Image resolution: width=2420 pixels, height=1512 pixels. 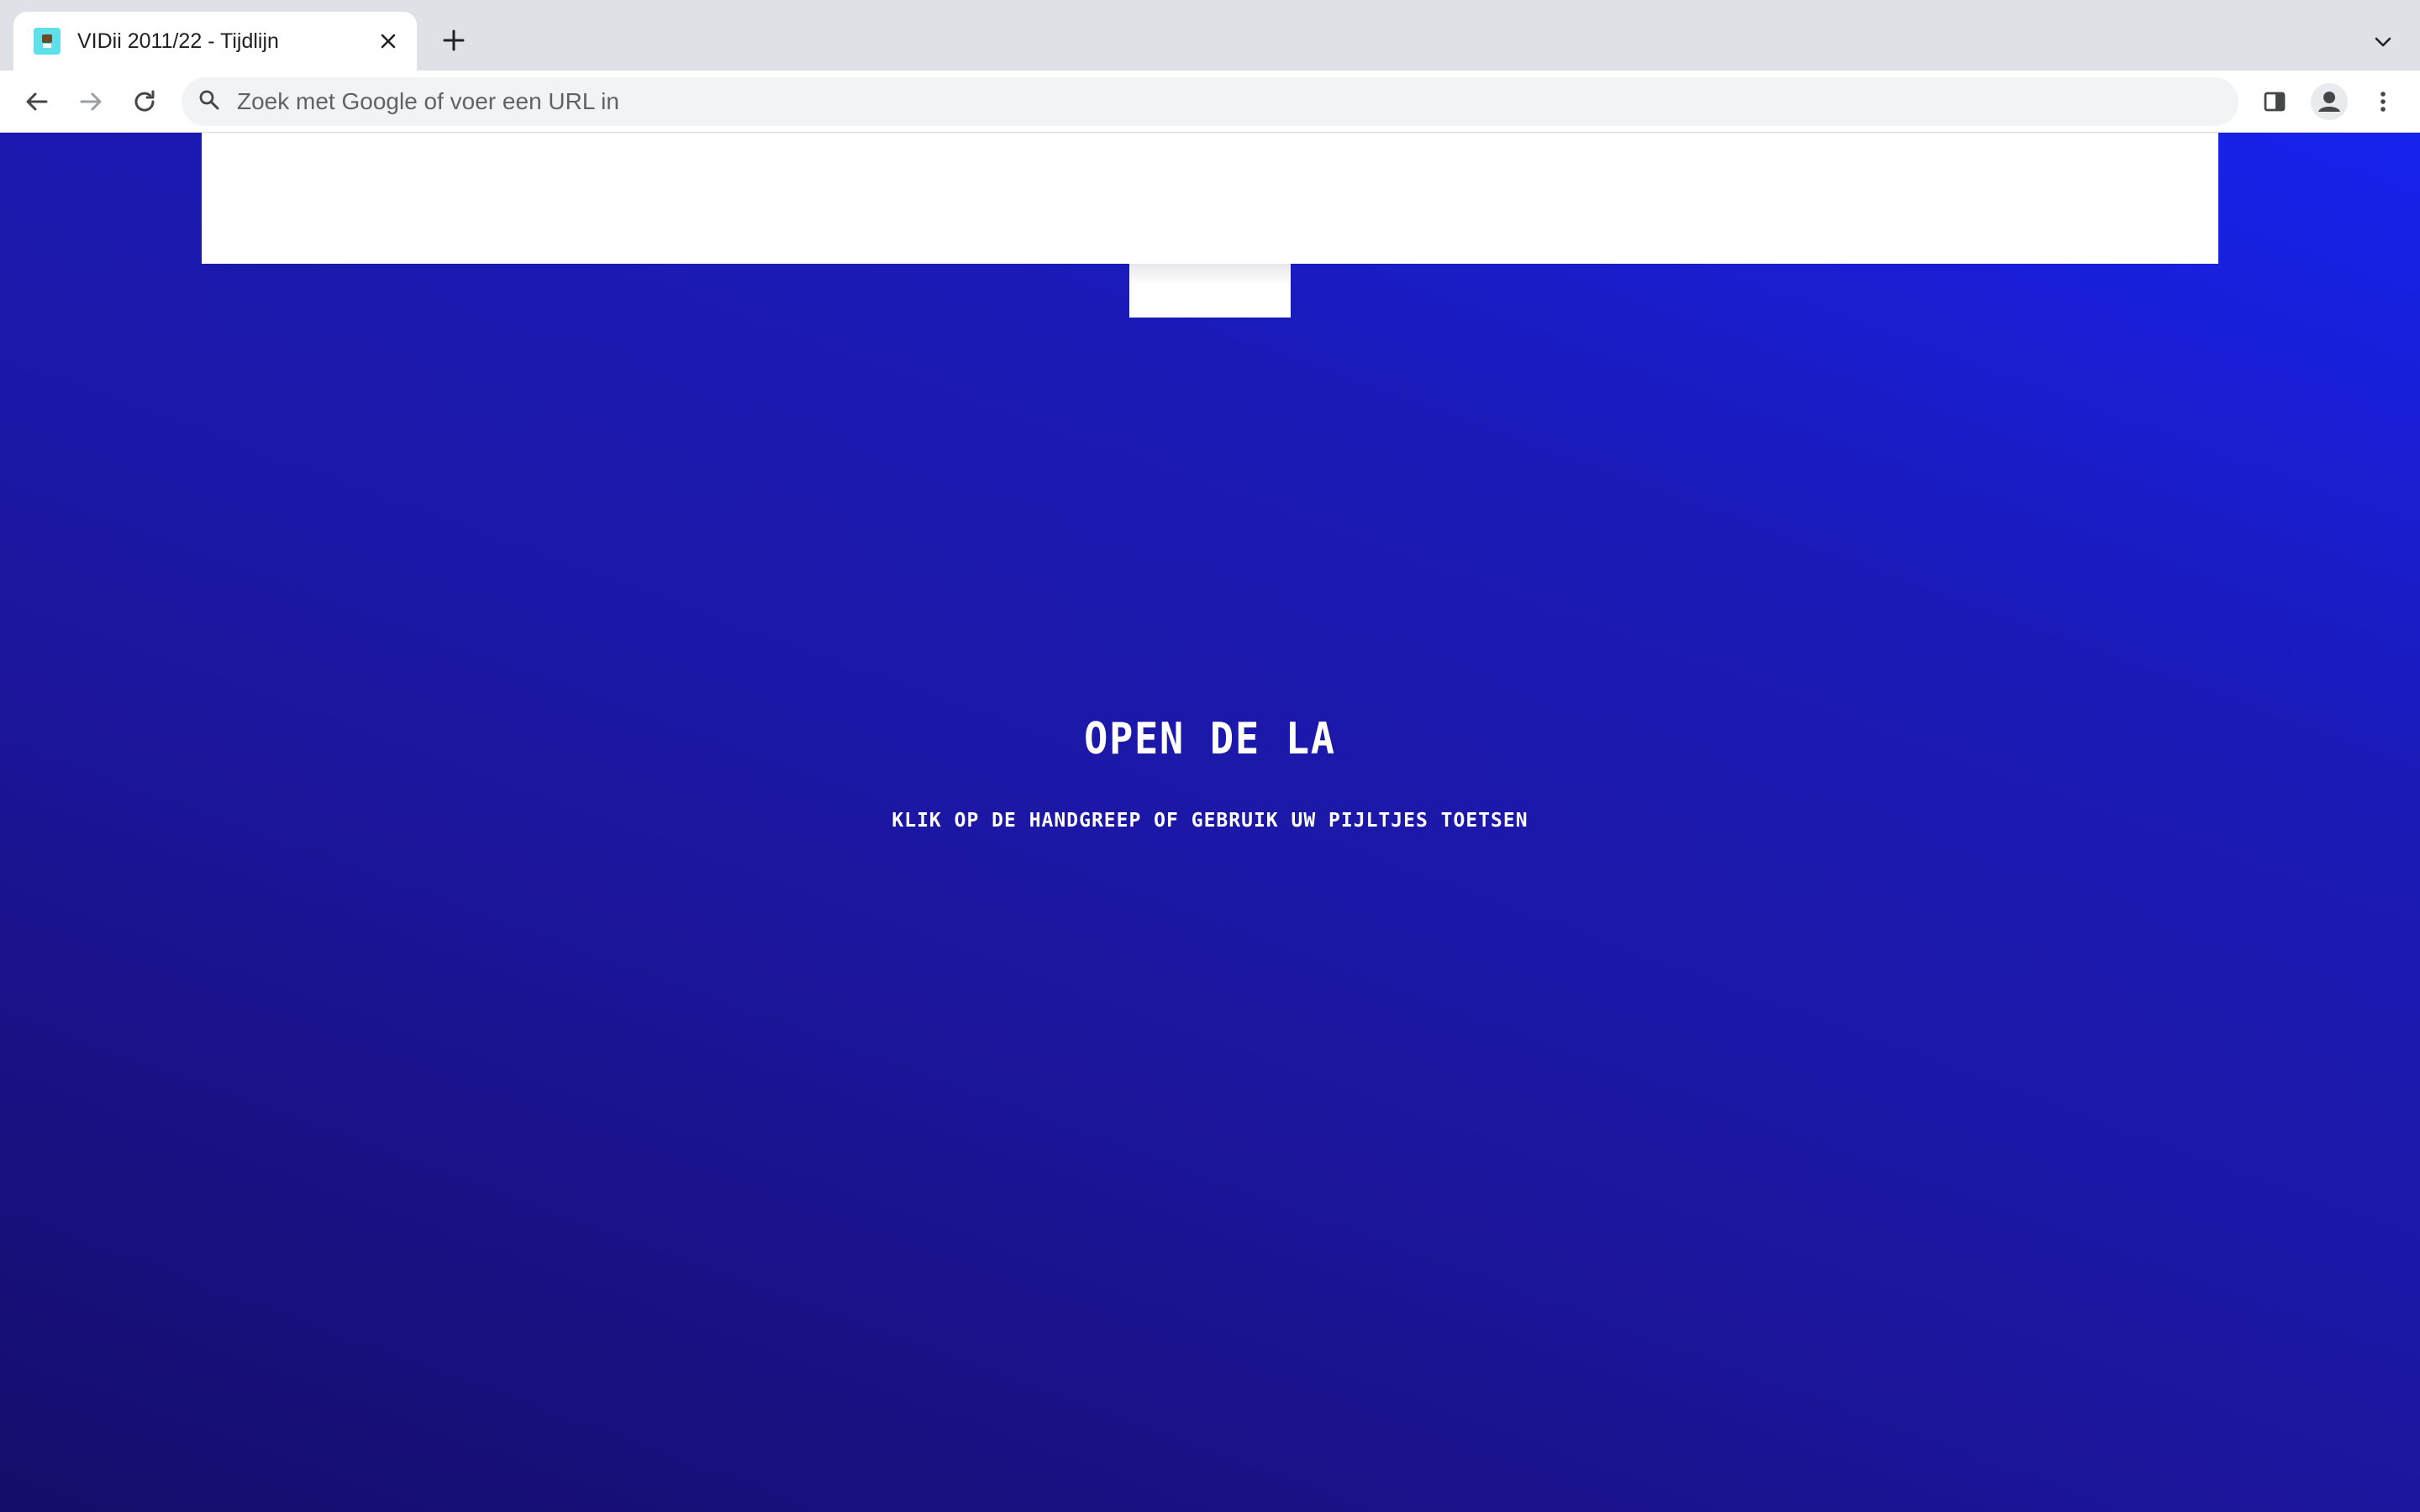 I want to click on side-panel-icon, so click(x=2274, y=101).